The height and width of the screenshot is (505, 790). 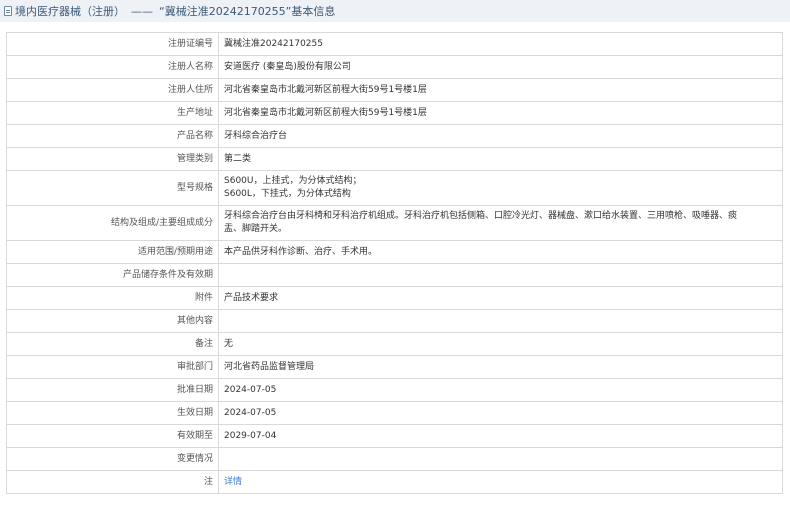 What do you see at coordinates (395, 11) in the screenshot?
I see `page-header: 境内医疗器械（注册） —— “冀械注准20242170255”基本信息` at bounding box center [395, 11].